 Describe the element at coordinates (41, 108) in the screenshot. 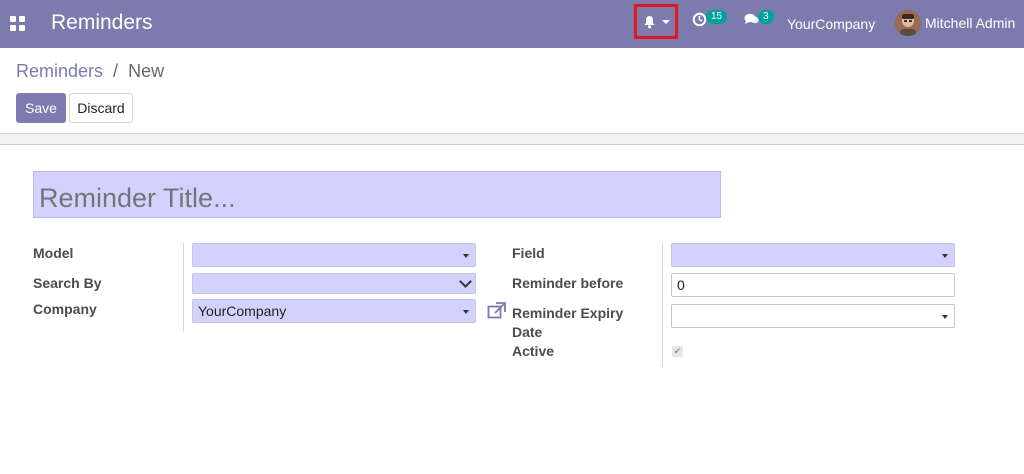

I see `save-button: Save` at that location.